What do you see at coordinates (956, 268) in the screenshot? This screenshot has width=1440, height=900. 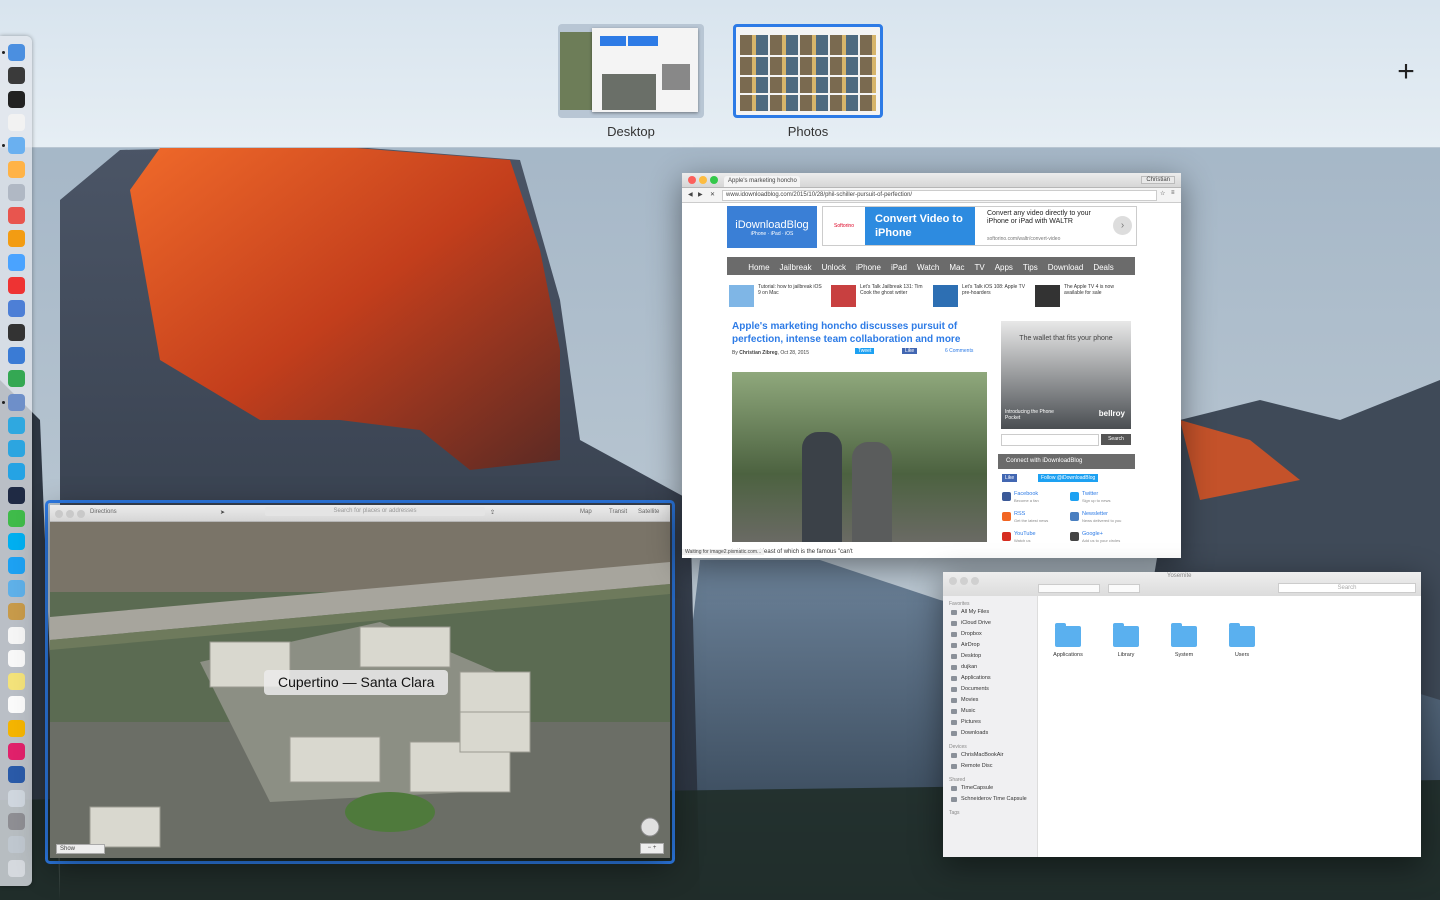 I see `nav-item: Mac` at bounding box center [956, 268].